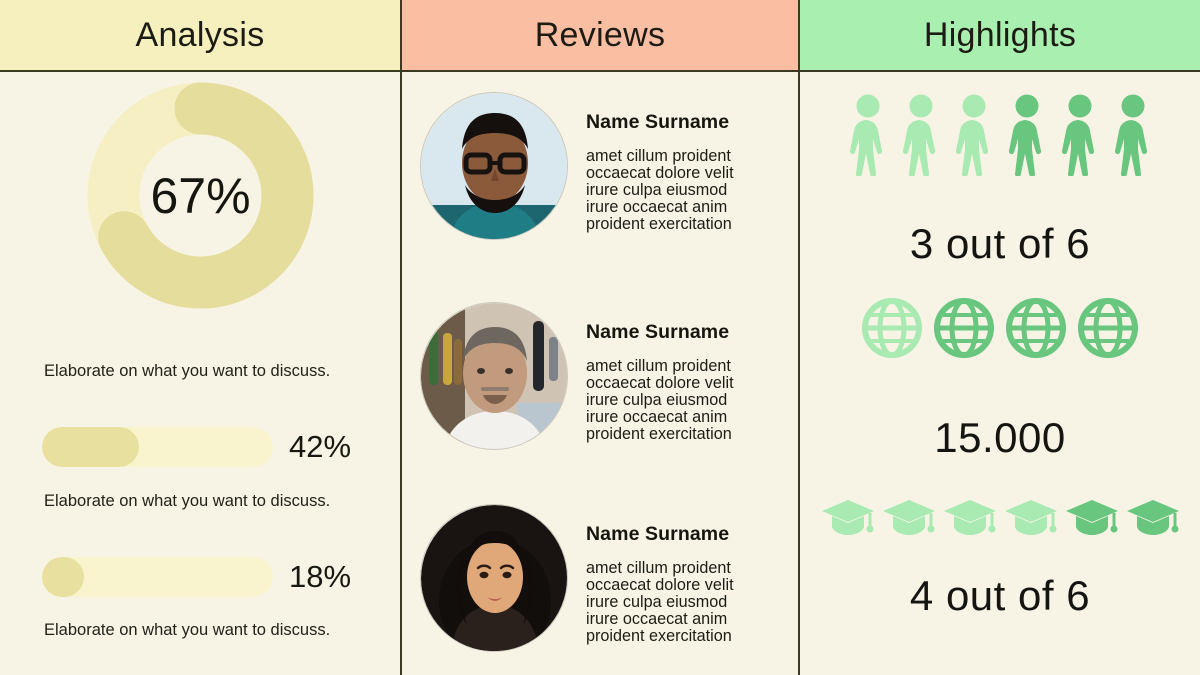 This screenshot has width=1200, height=675. What do you see at coordinates (1000, 330) in the screenshot?
I see `pictogram-row-globes` at bounding box center [1000, 330].